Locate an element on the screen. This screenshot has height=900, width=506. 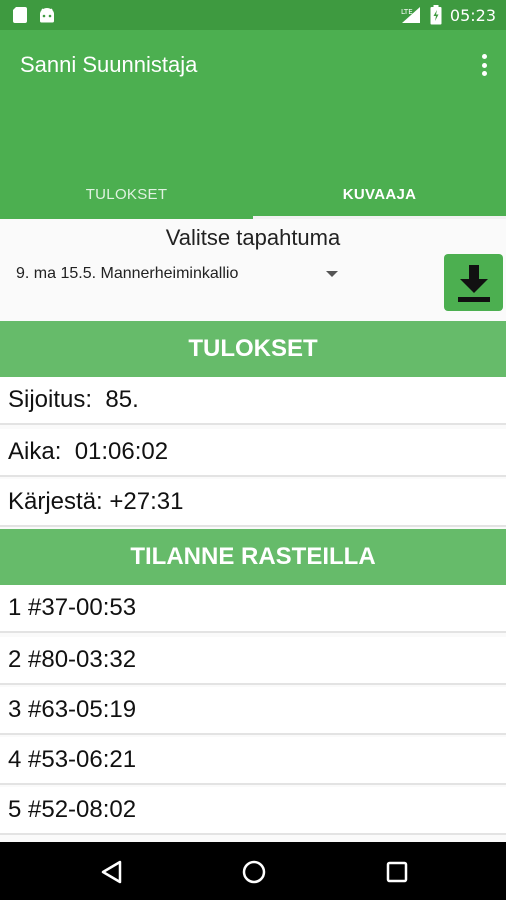
status-bar: LTE 05:23 is located at coordinates (253, 15).